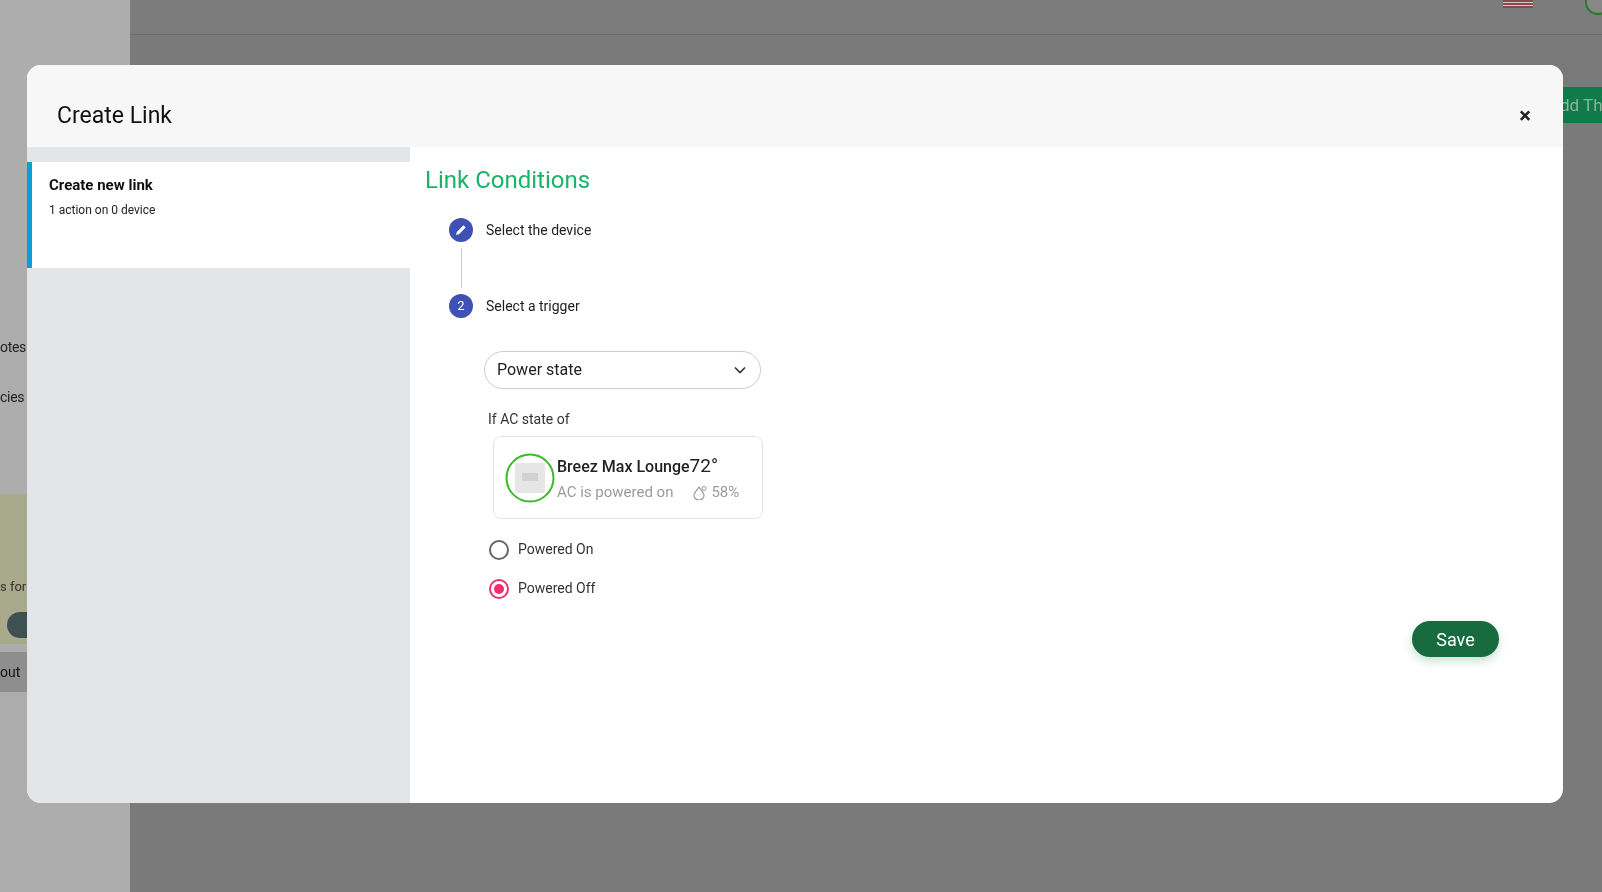  Describe the element at coordinates (115, 115) in the screenshot. I see `dialog-title: Create Link` at that location.